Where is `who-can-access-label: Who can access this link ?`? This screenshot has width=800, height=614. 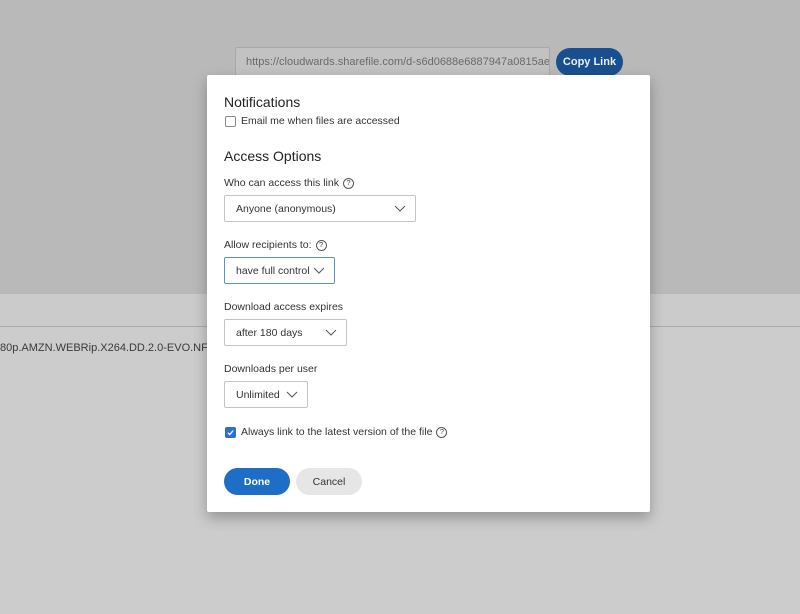 who-can-access-label: Who can access this link ? is located at coordinates (289, 183).